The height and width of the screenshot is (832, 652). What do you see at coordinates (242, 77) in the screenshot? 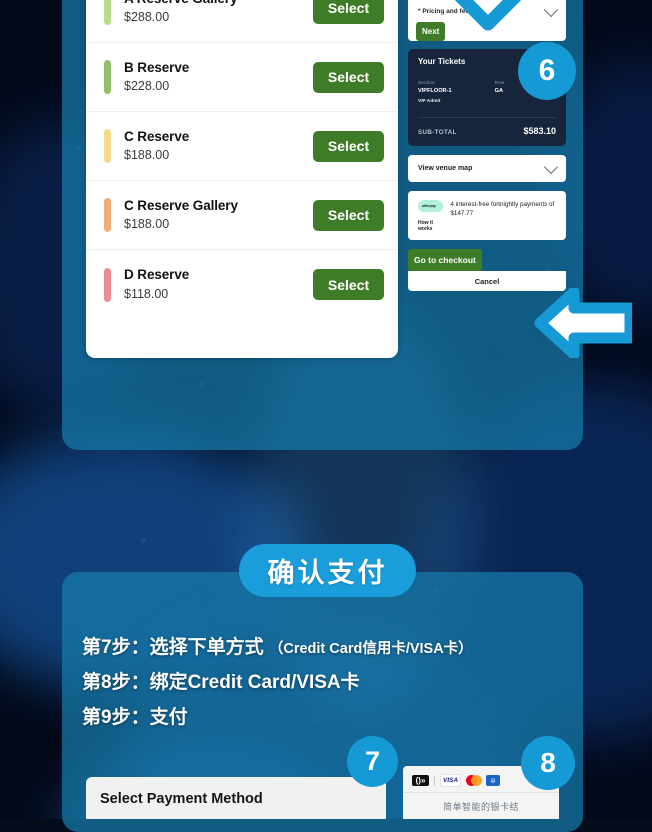
I see `table-row: B Reserve $228.00 Select` at bounding box center [242, 77].